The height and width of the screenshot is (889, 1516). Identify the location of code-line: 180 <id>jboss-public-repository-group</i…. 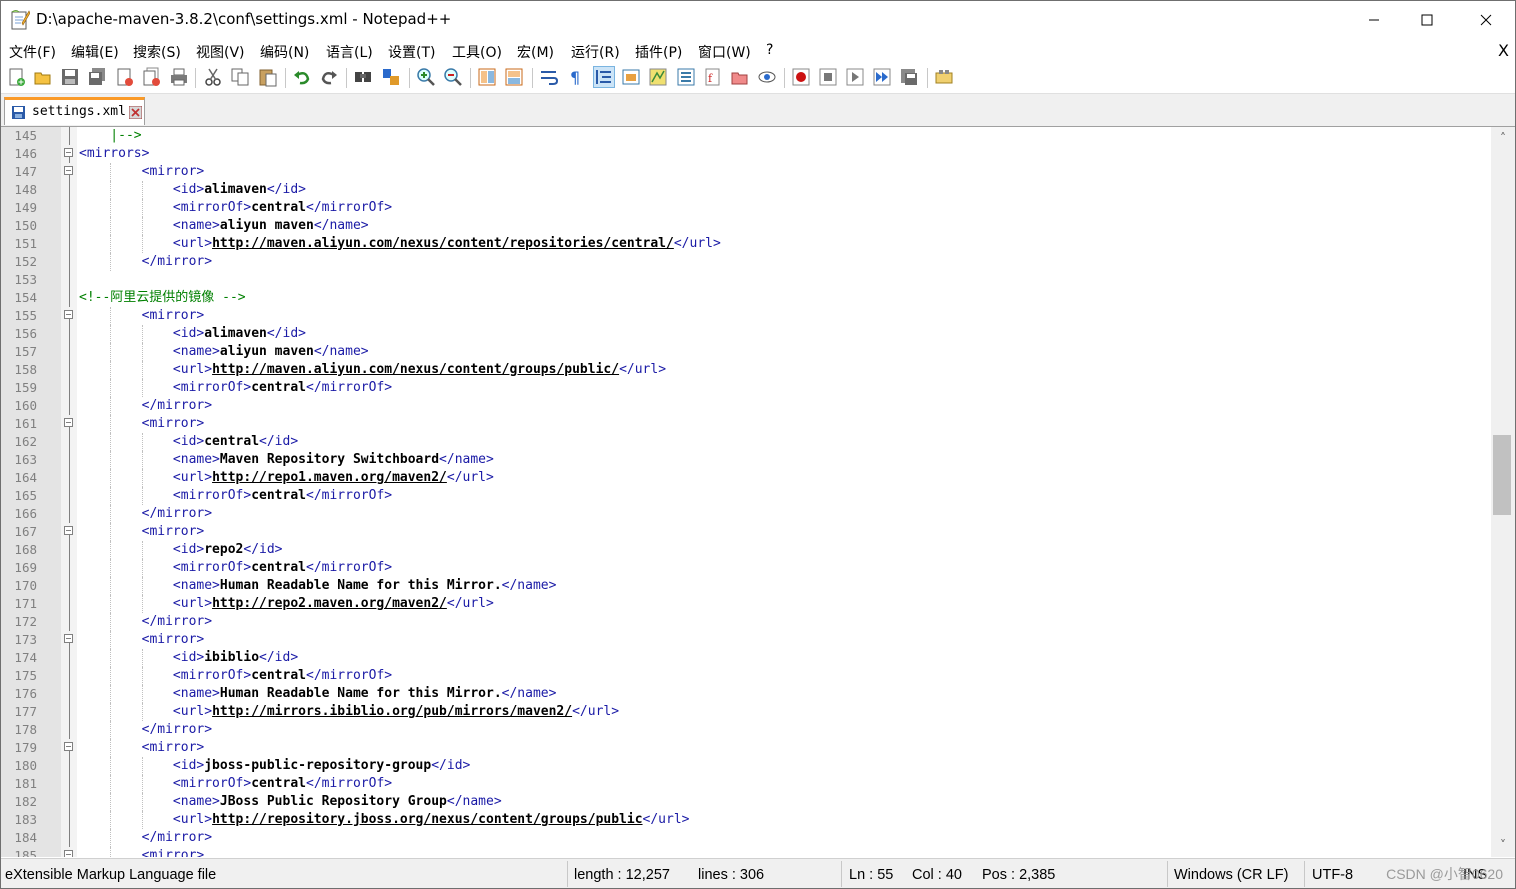
(746, 766).